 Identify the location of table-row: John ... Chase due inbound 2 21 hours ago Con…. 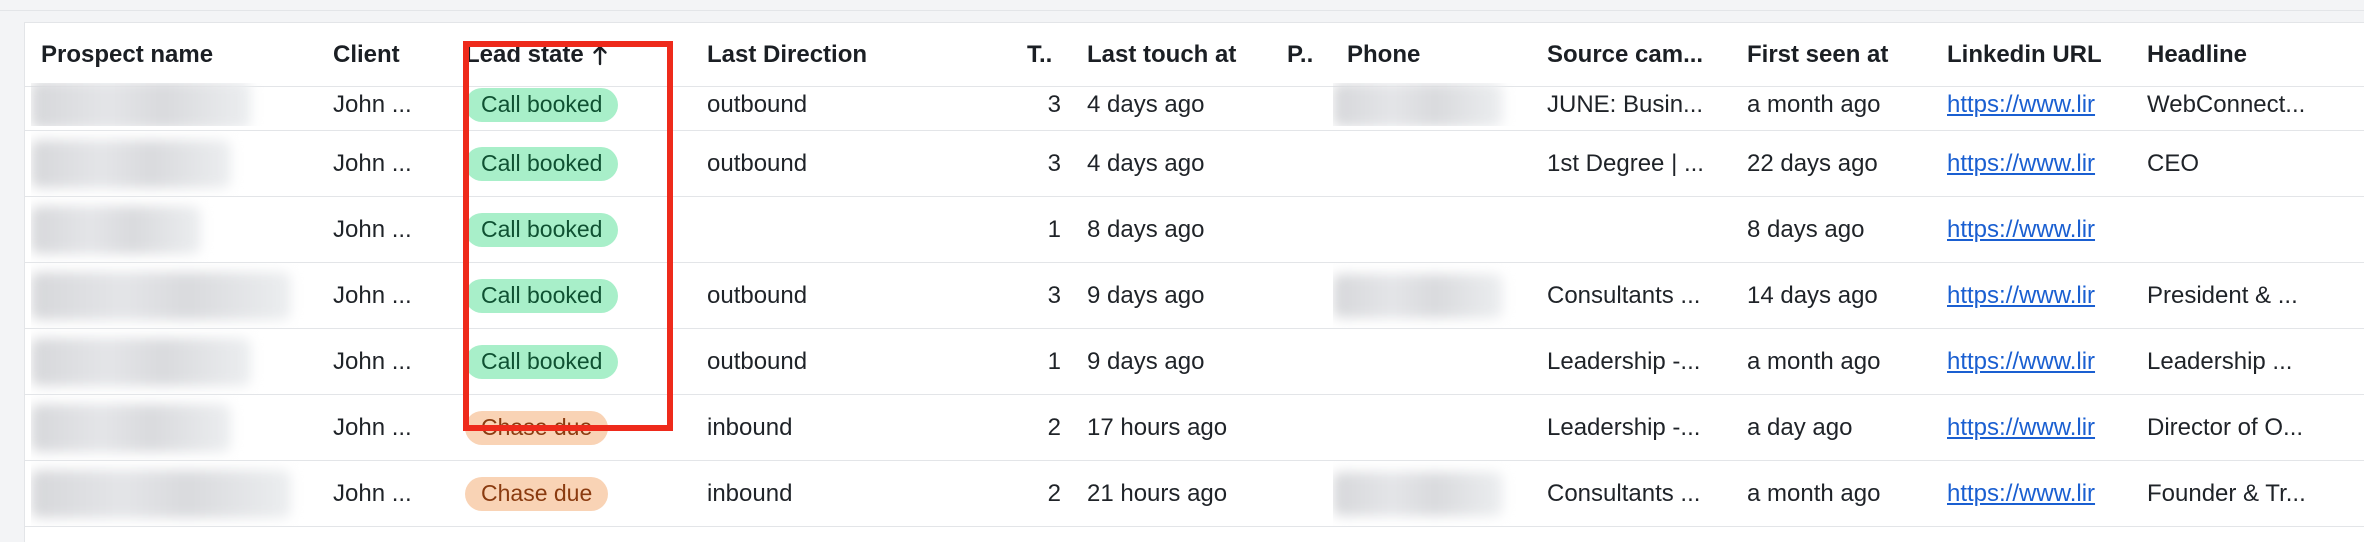
(1194, 494).